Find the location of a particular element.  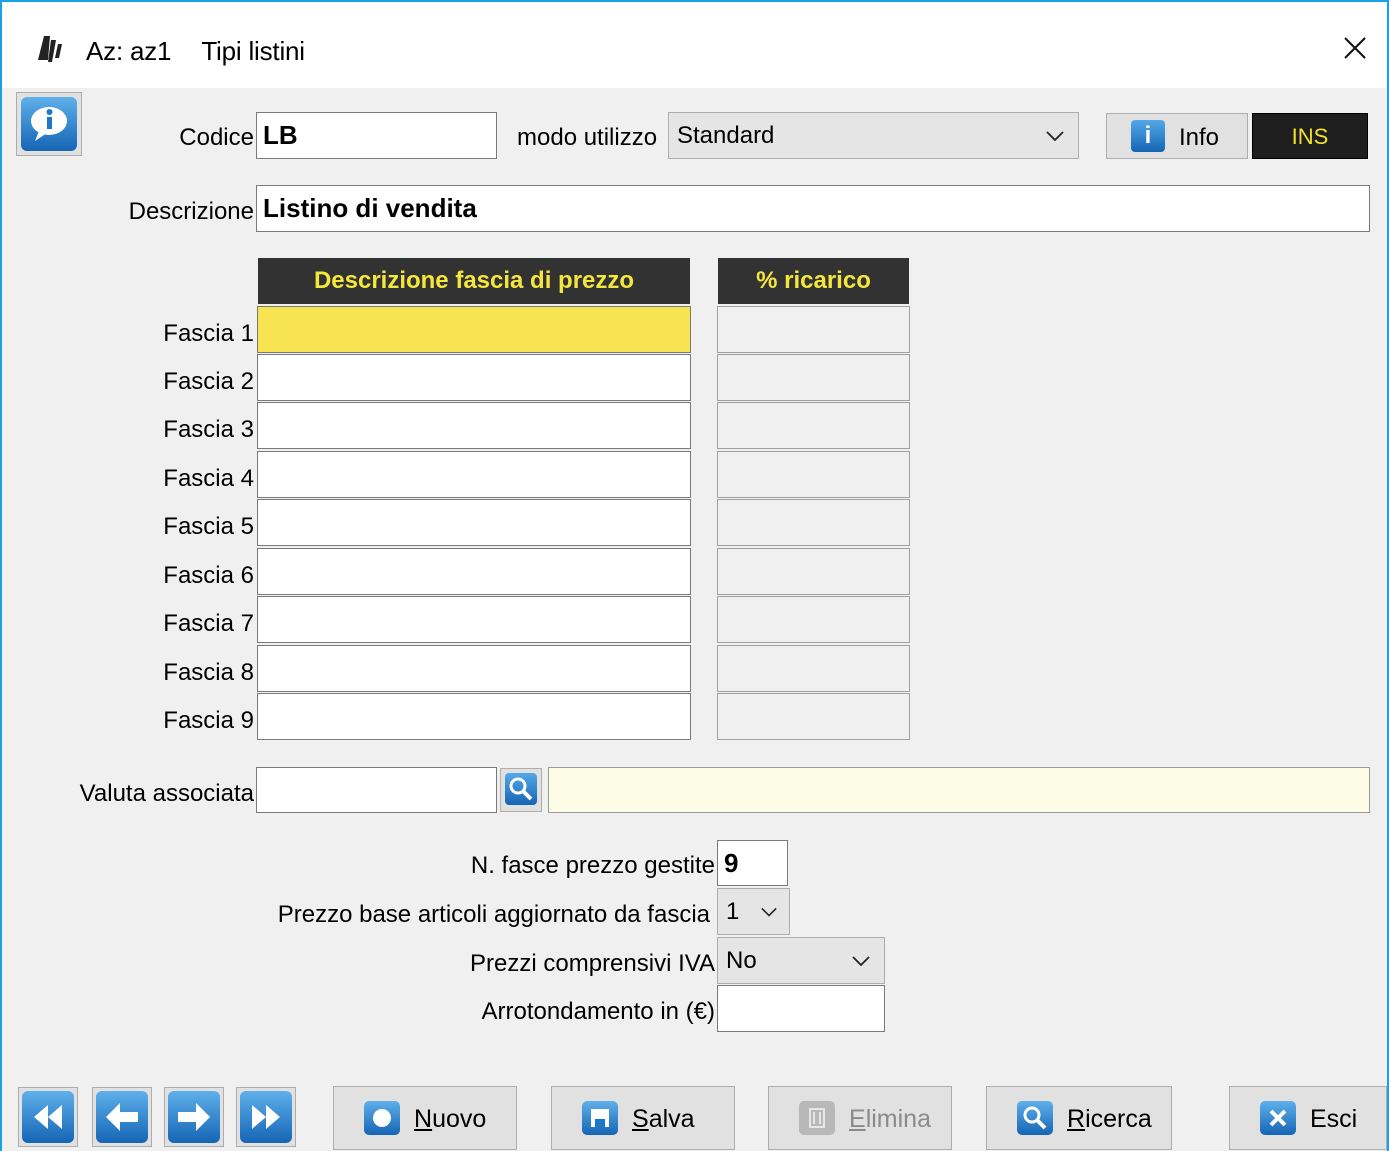

ricerca-label: Ricerca is located at coordinates (1109, 1119).